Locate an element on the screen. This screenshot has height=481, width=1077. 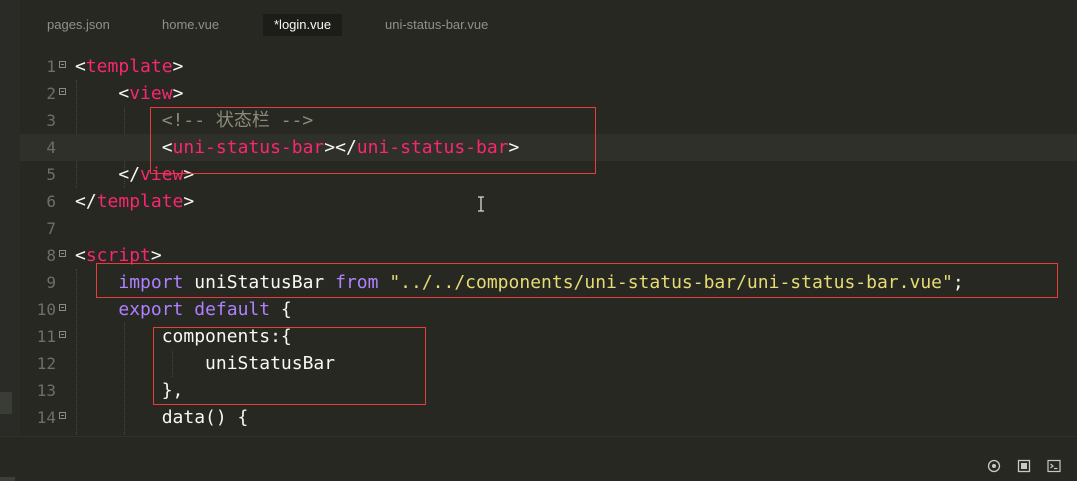
code-line: 2 <view> is located at coordinates (548, 93).